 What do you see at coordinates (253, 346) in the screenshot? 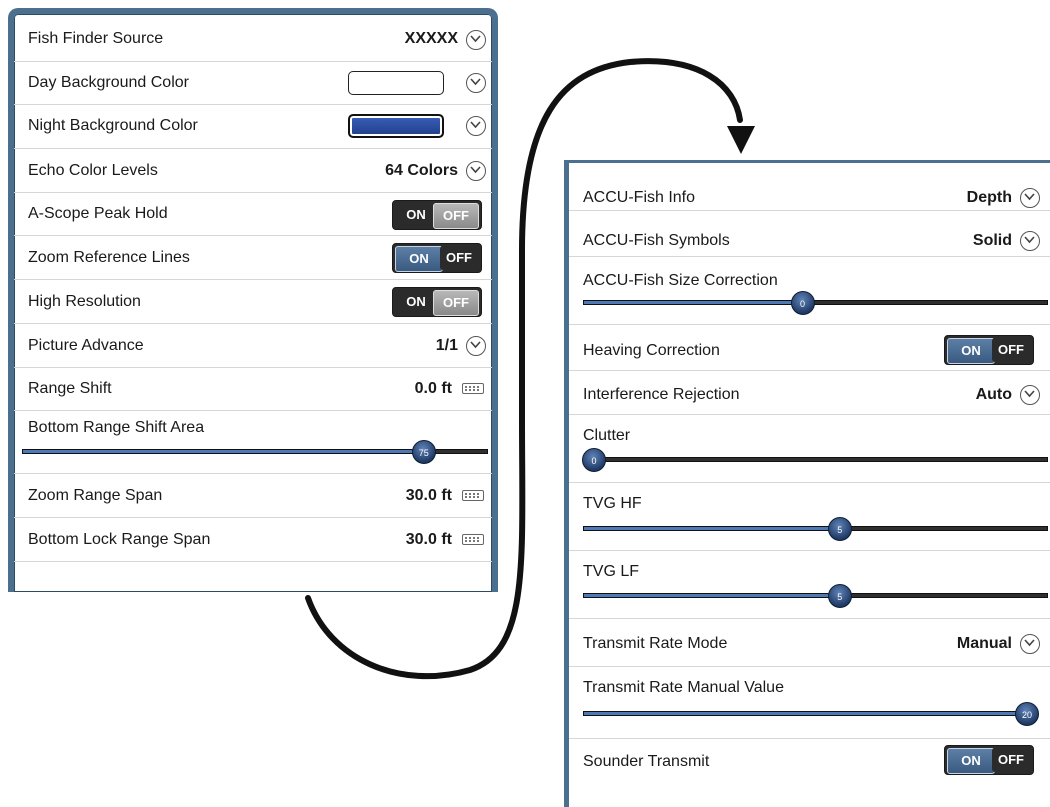
I see `picture-advance-row: Picture Advance 1/1` at bounding box center [253, 346].